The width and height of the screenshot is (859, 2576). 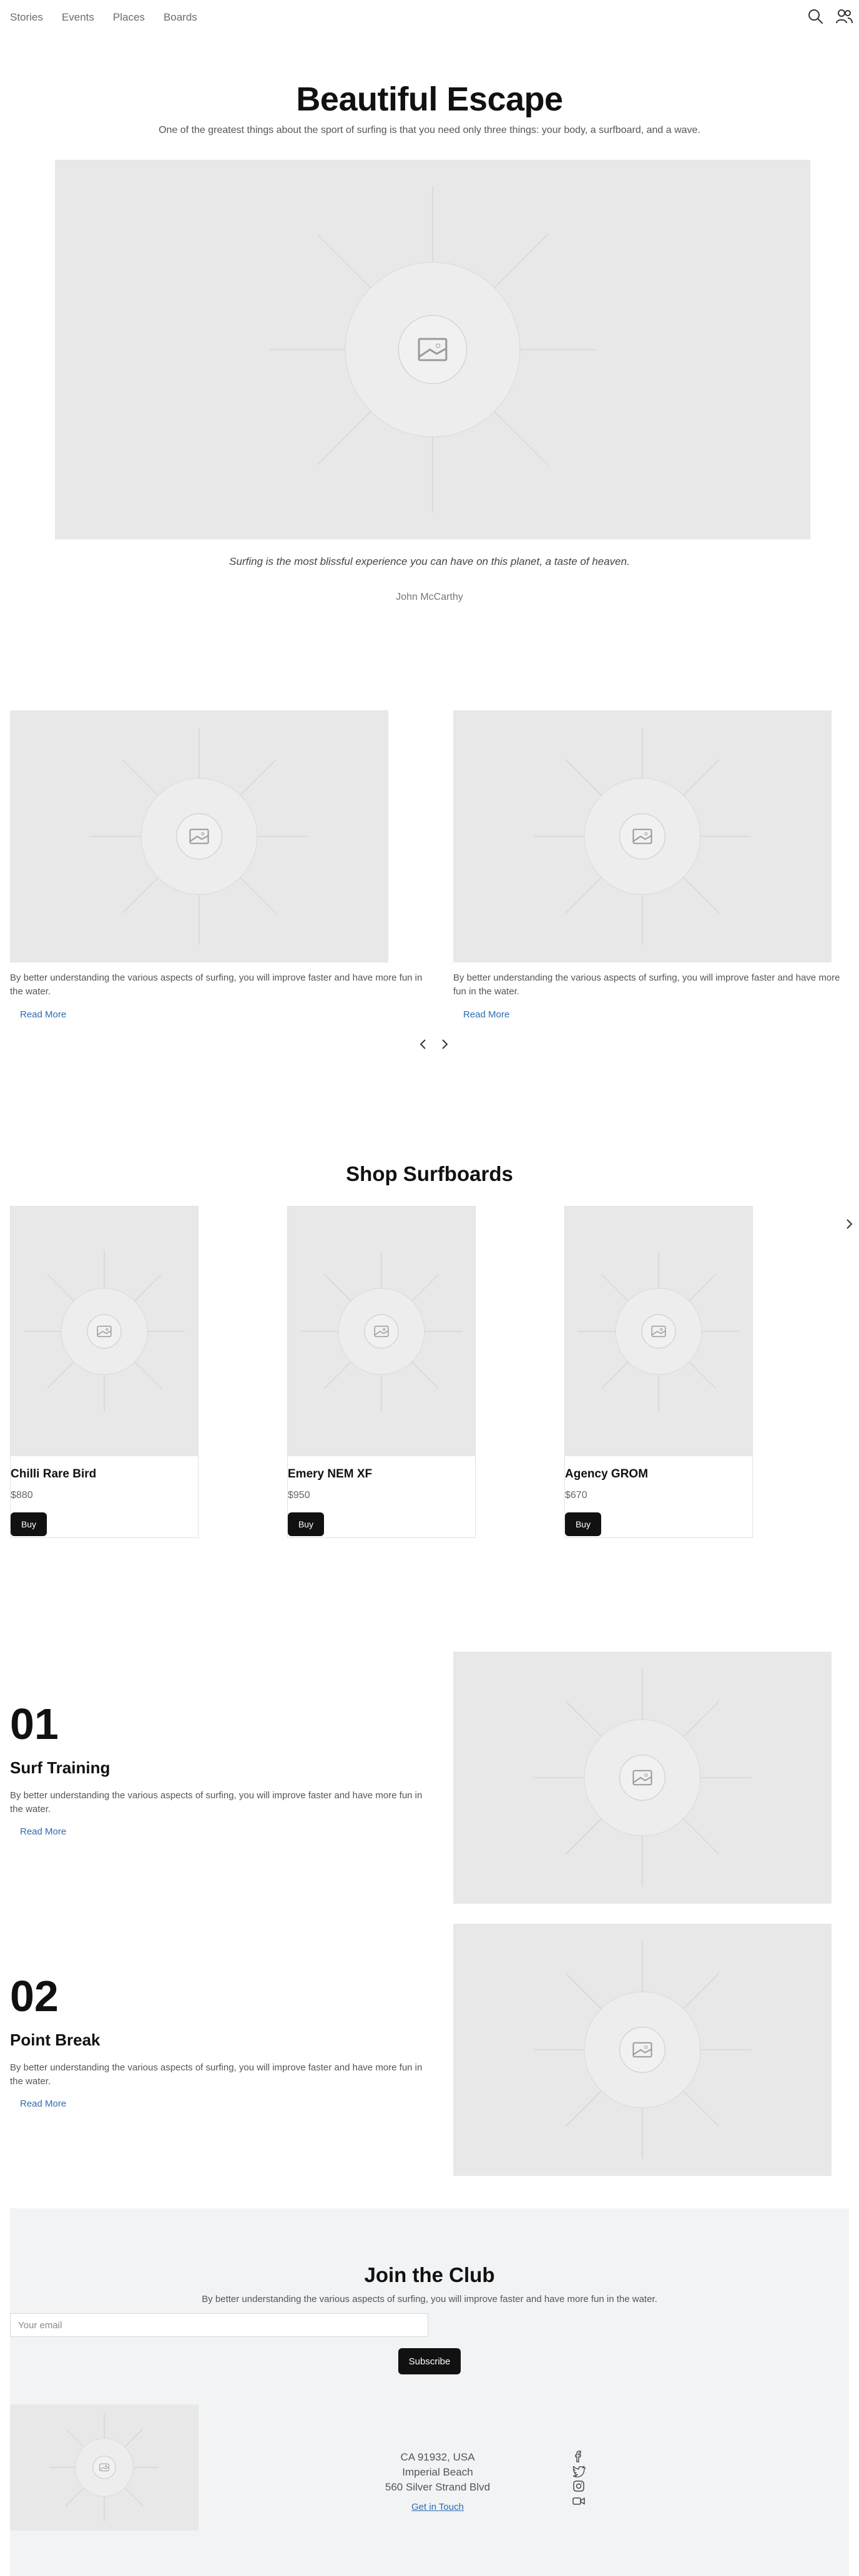 What do you see at coordinates (43, 1014) in the screenshot?
I see `story-read-more-1: Read More` at bounding box center [43, 1014].